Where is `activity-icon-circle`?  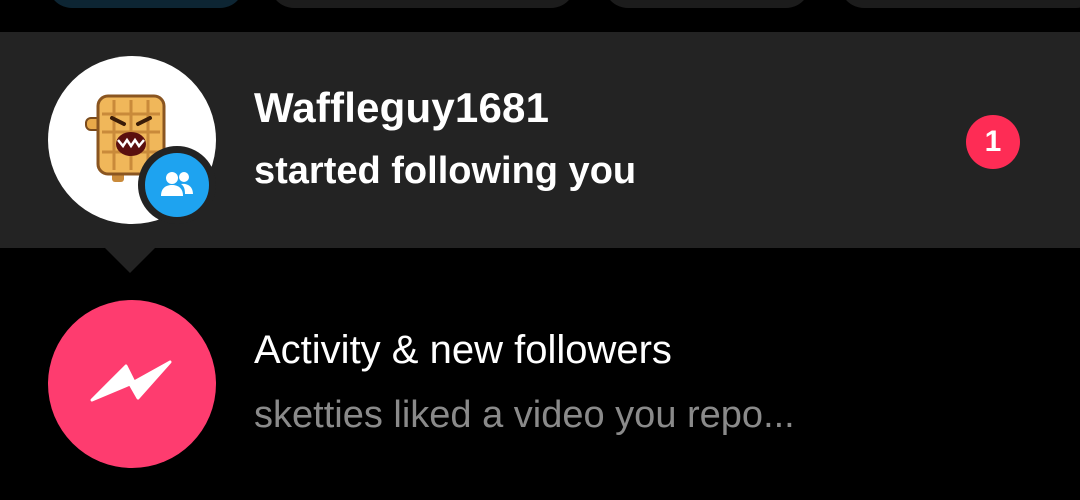
activity-icon-circle is located at coordinates (132, 384).